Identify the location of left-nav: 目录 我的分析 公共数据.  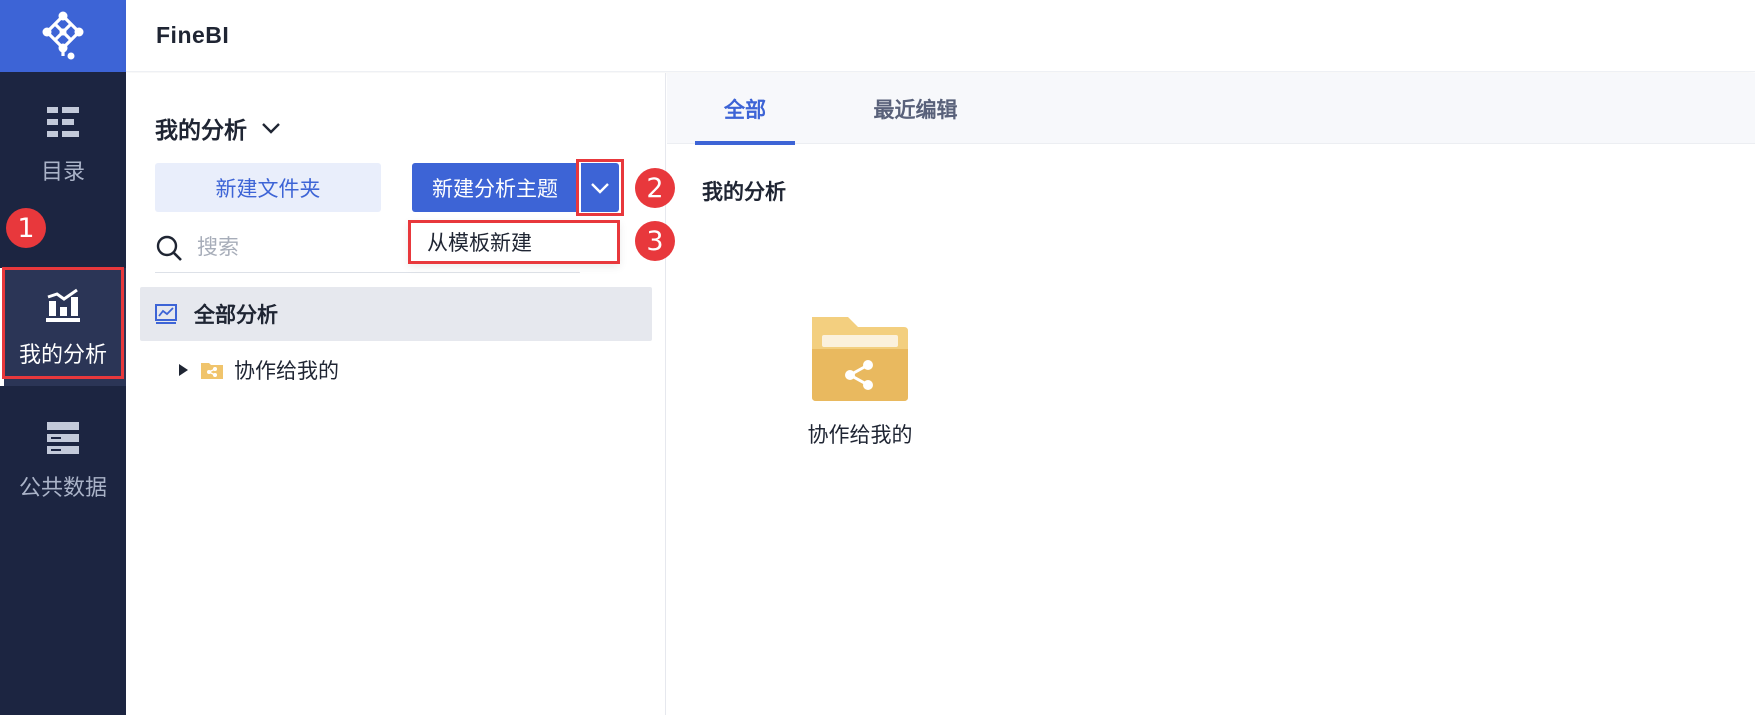
(63, 357).